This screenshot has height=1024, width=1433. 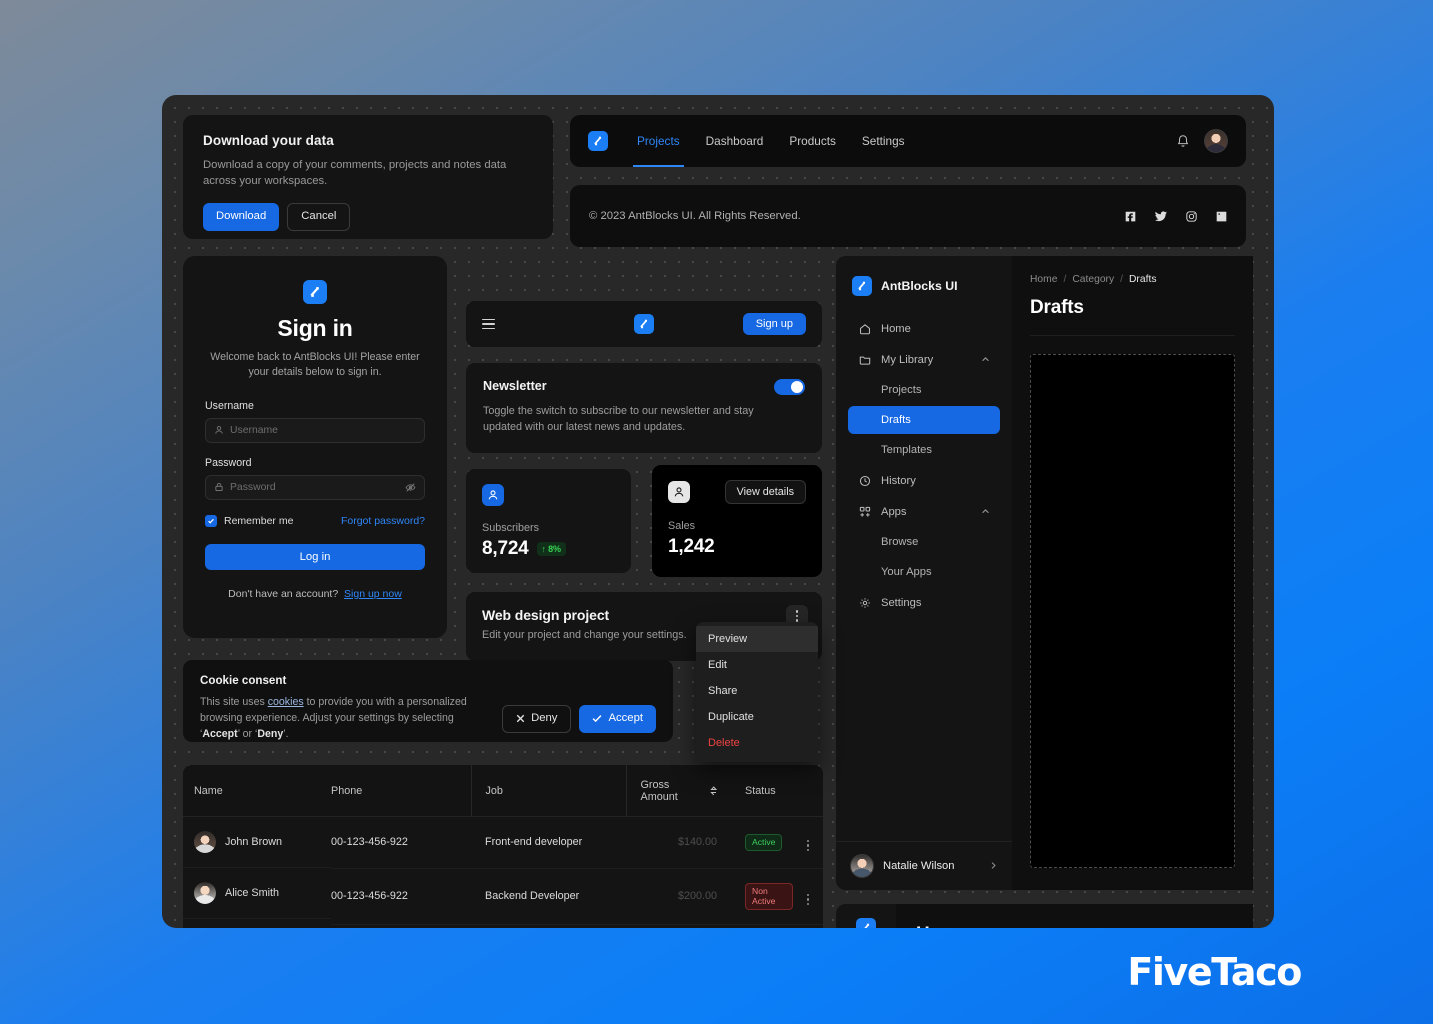 I want to click on instagram-icon, so click(x=1191, y=216).